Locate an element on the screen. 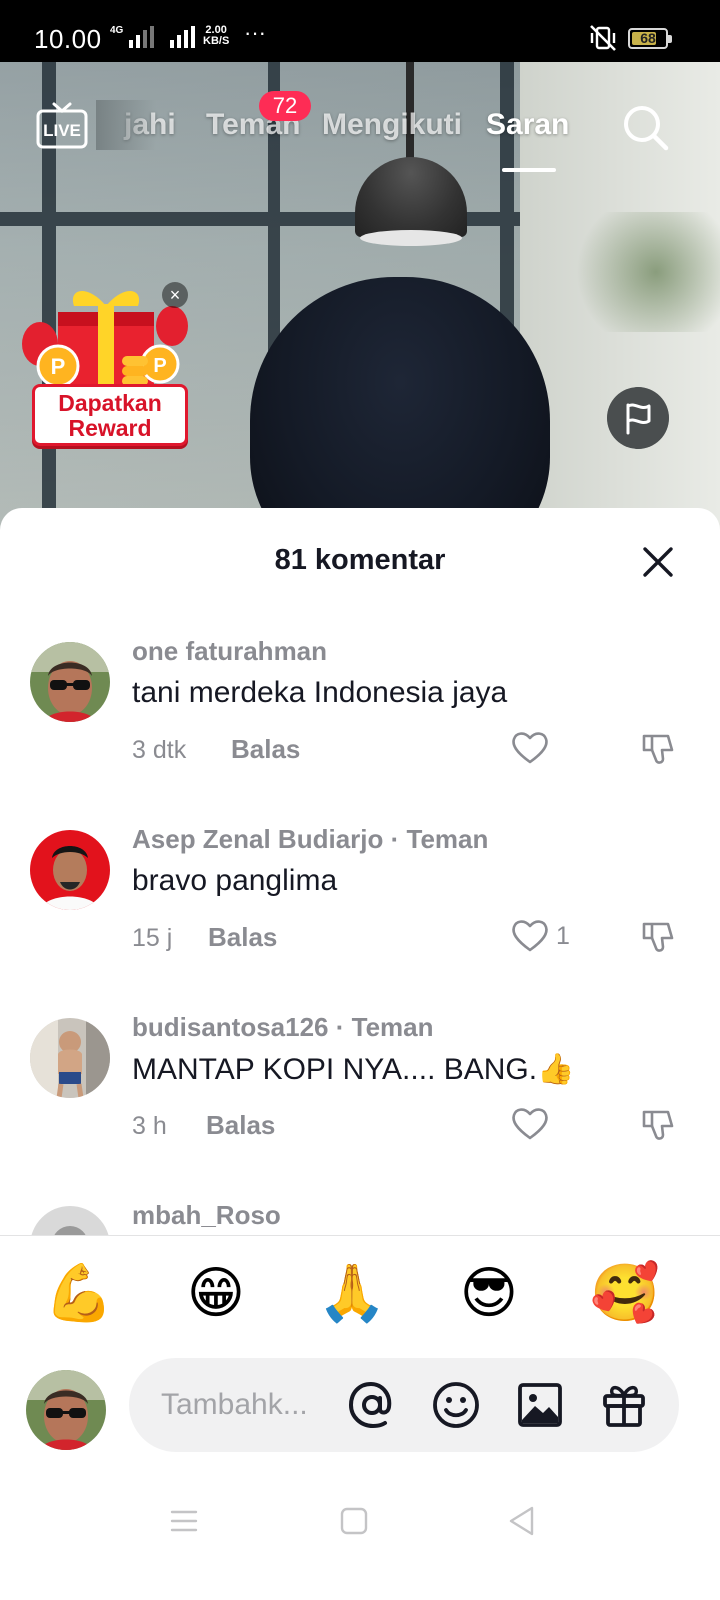 This screenshot has height=1600, width=720. network-speed: 2.00 KB/S is located at coordinates (216, 36).